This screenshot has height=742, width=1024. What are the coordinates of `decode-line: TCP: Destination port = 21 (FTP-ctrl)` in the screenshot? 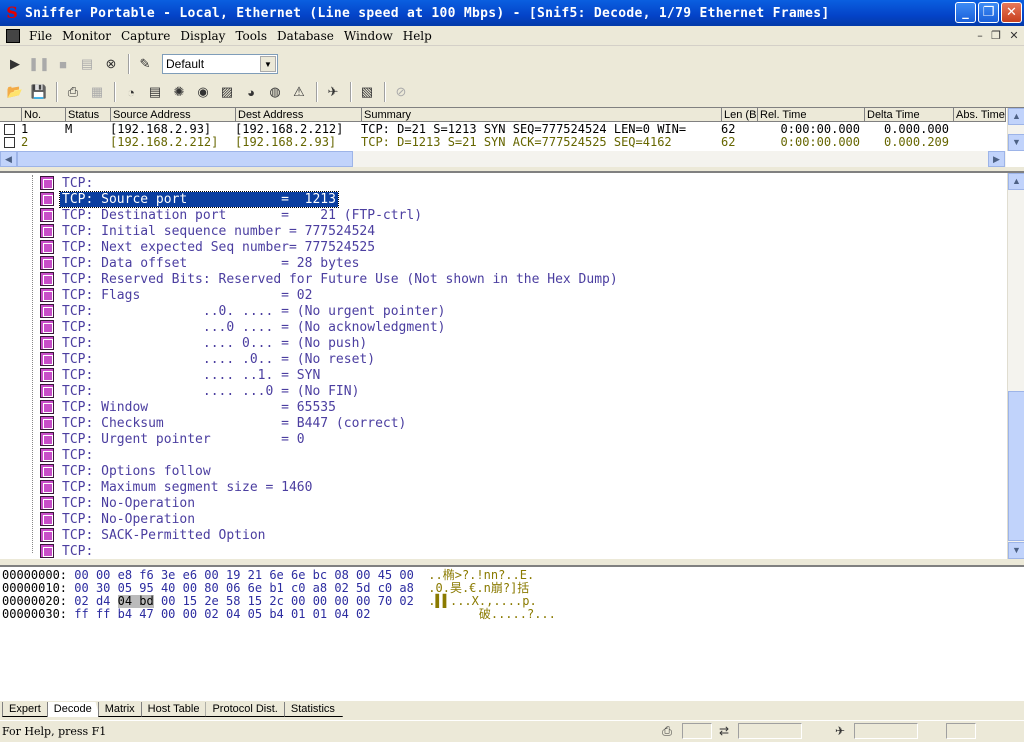 It's located at (232, 215).